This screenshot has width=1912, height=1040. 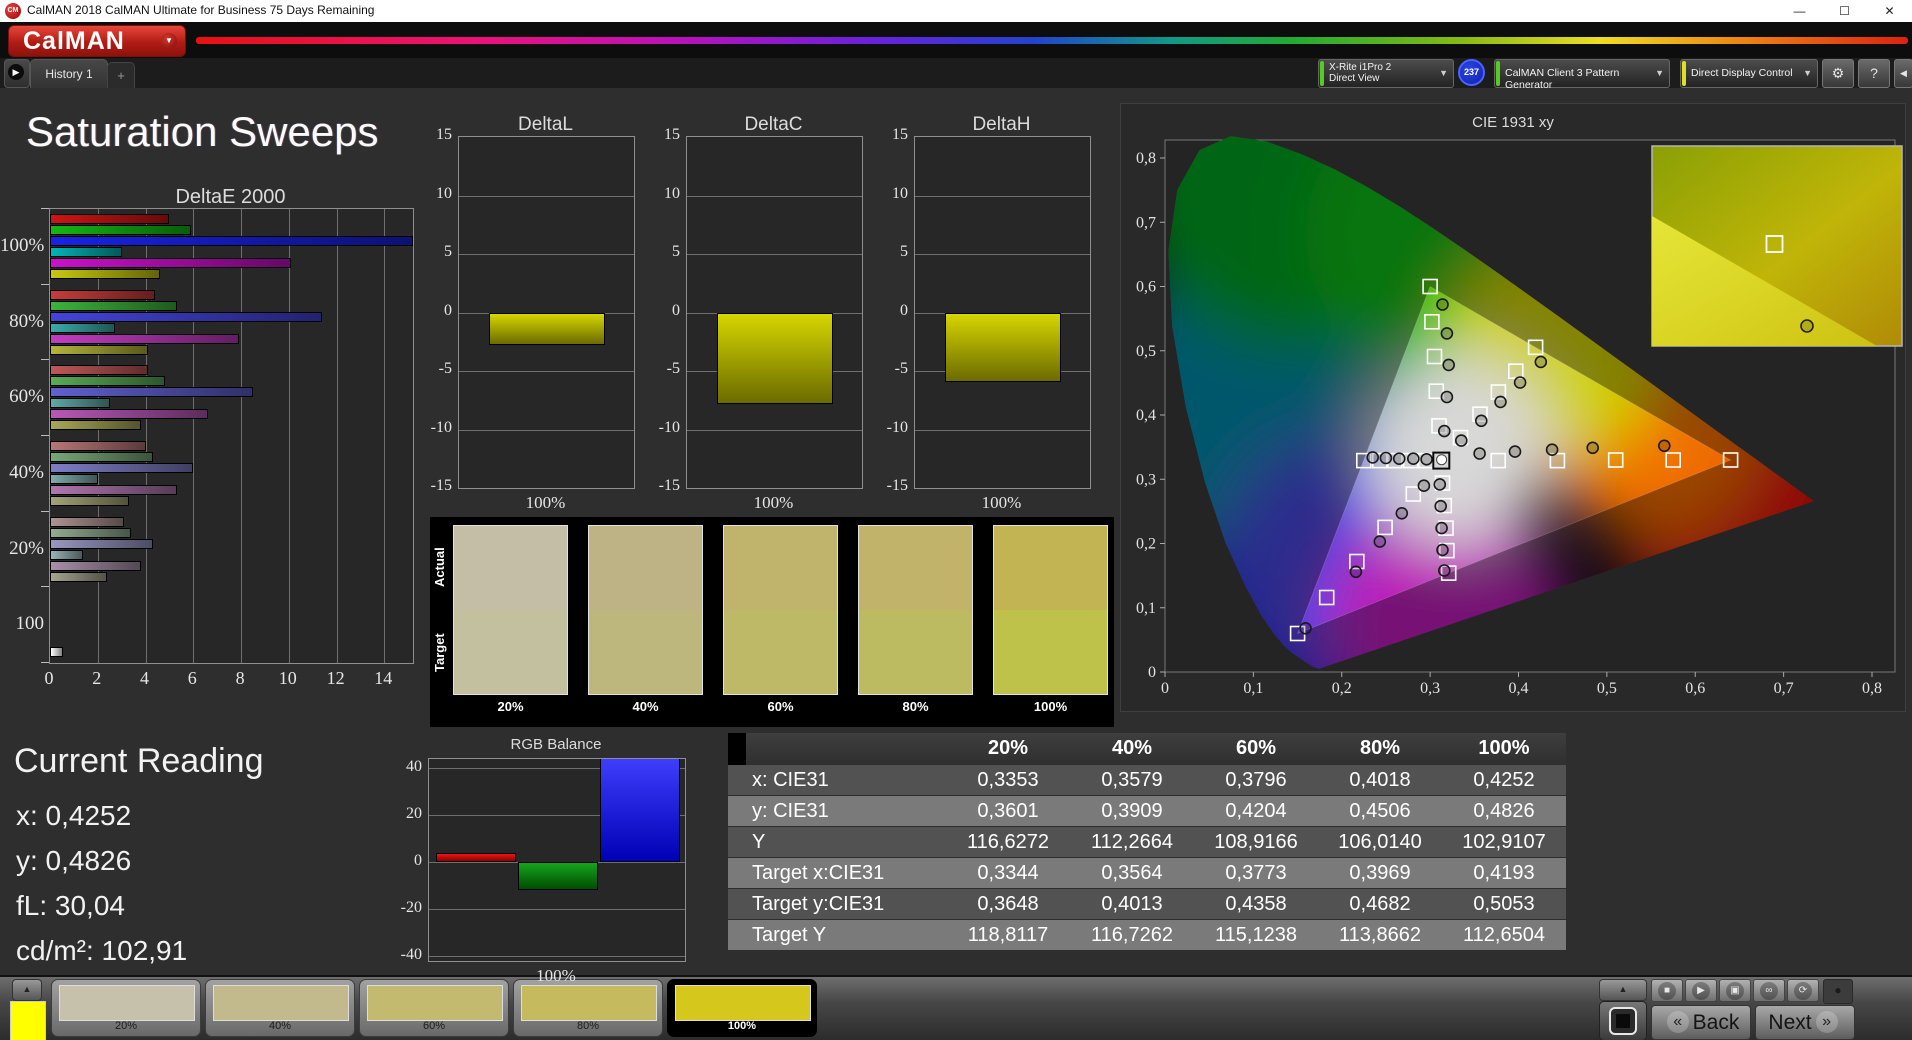 What do you see at coordinates (101, 457) in the screenshot?
I see `deltaE-bar-40%-green` at bounding box center [101, 457].